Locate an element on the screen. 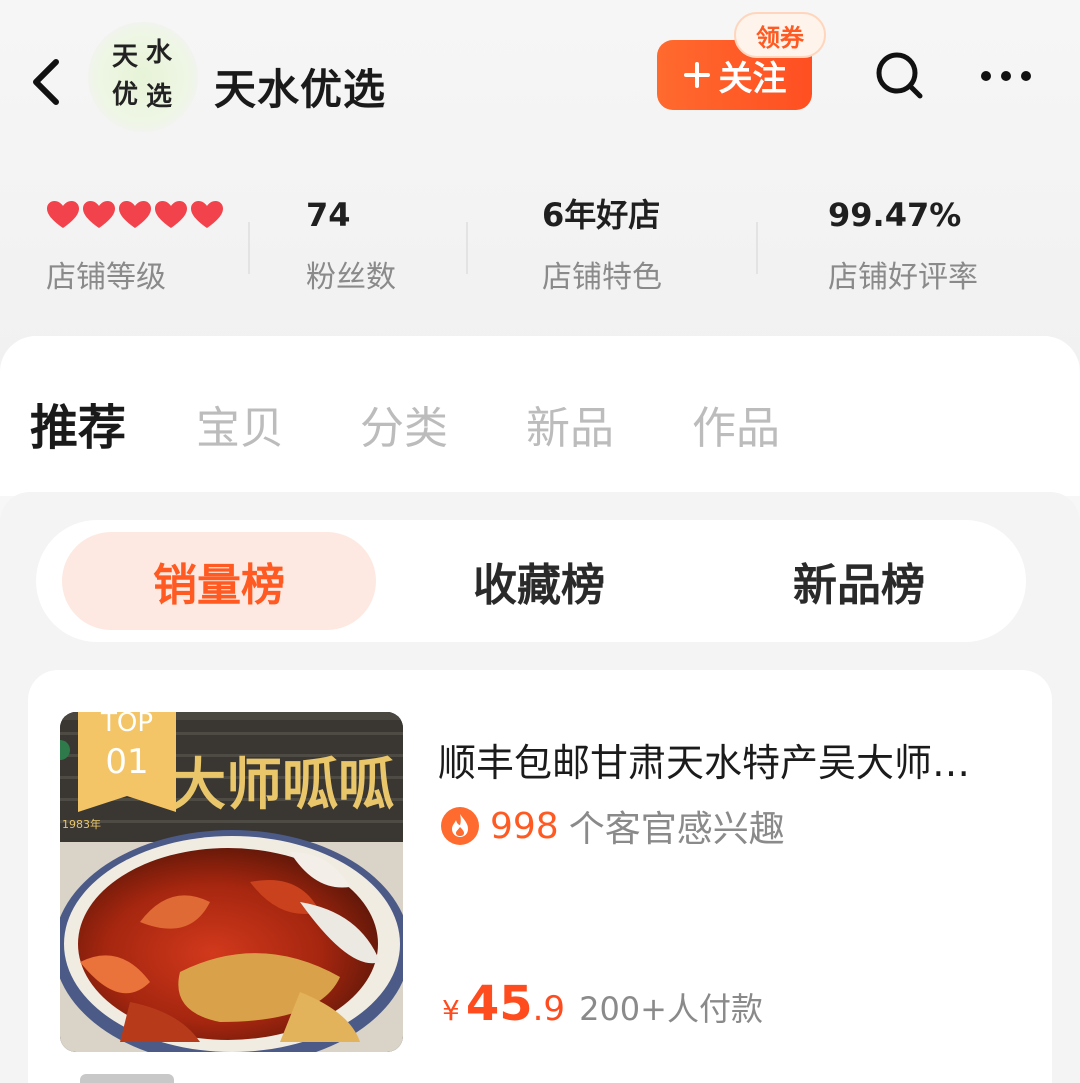 The width and height of the screenshot is (1080, 1083). search-button is located at coordinates (900, 78).